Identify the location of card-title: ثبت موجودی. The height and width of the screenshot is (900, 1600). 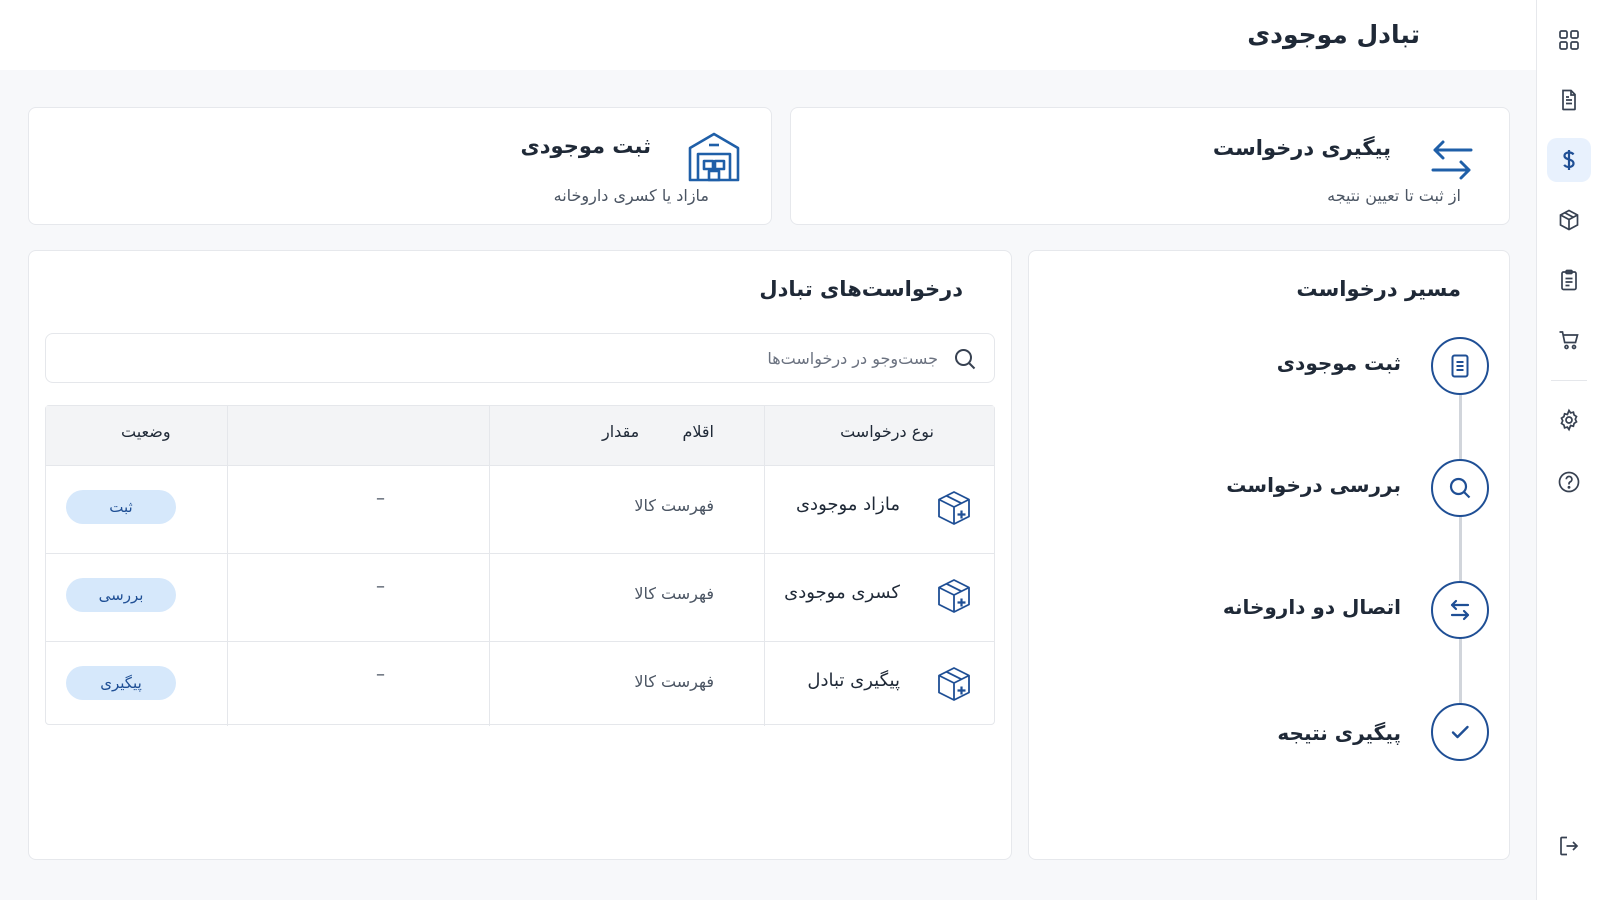
(586, 146).